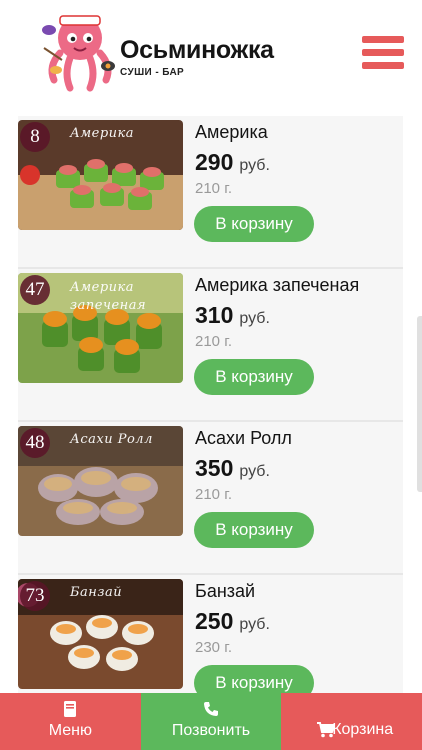  I want to click on cart-label: Корзина, so click(363, 729).